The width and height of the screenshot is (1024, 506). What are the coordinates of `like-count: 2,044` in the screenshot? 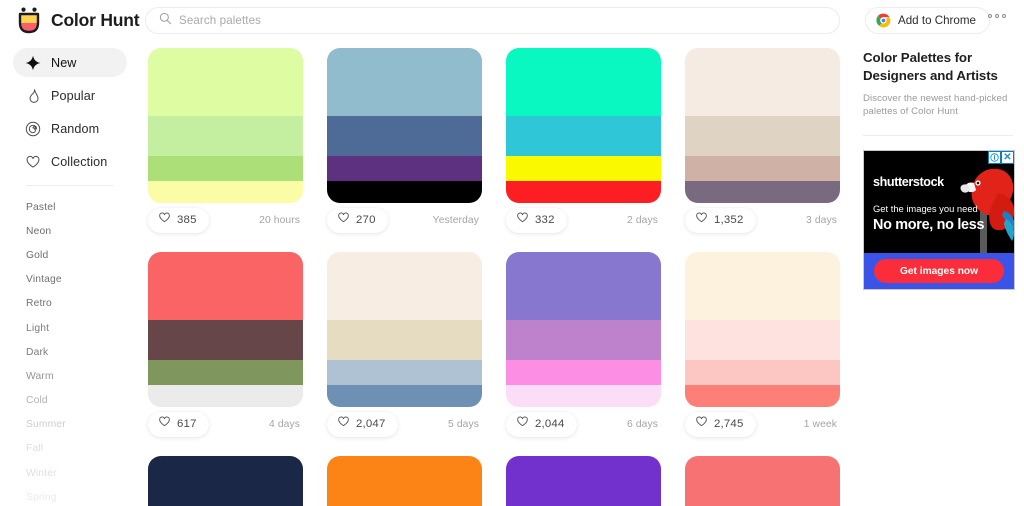 It's located at (550, 424).